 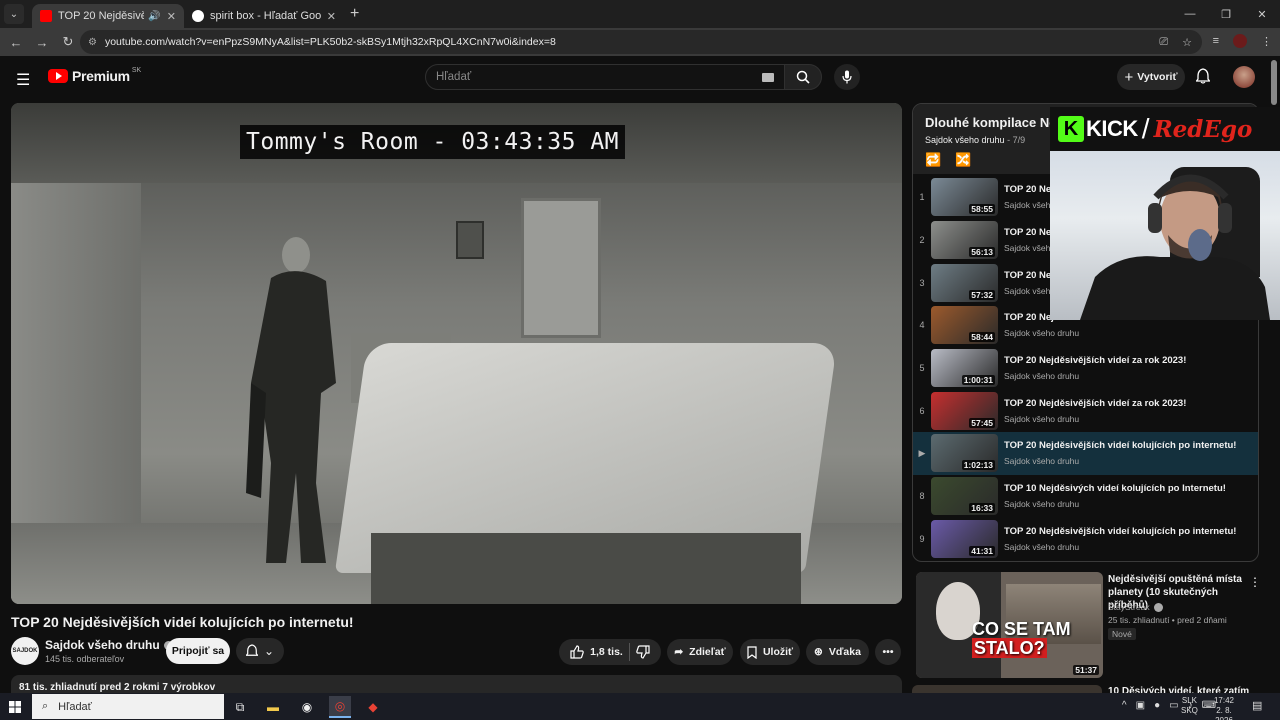 What do you see at coordinates (23, 80) in the screenshot?
I see `hamburger-menu-icon: ☰` at bounding box center [23, 80].